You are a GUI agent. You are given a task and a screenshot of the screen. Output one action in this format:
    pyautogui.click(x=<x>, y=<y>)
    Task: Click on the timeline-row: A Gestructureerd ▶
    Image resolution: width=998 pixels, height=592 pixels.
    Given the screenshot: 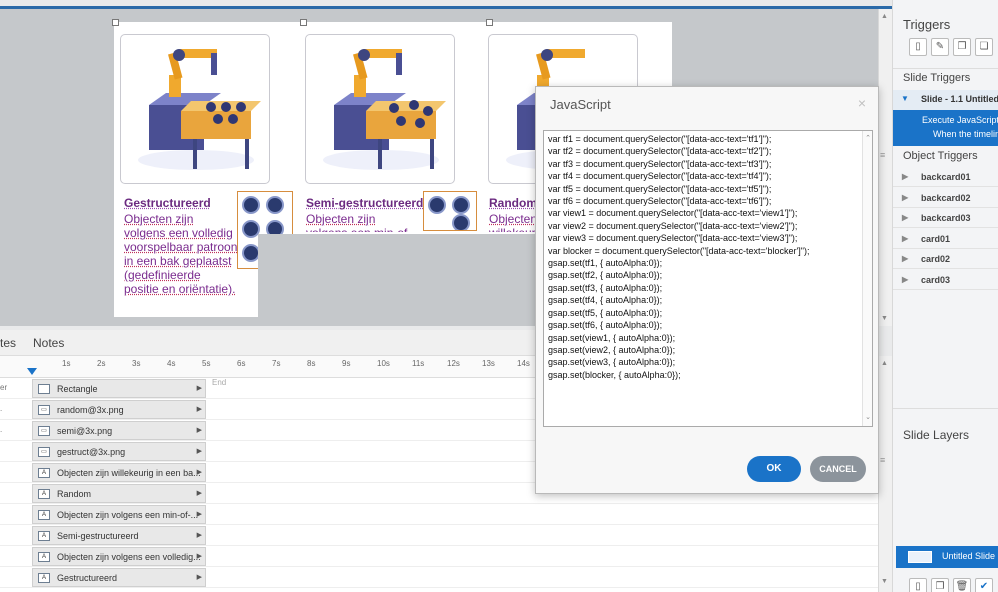 What is the action you would take?
    pyautogui.click(x=439, y=577)
    